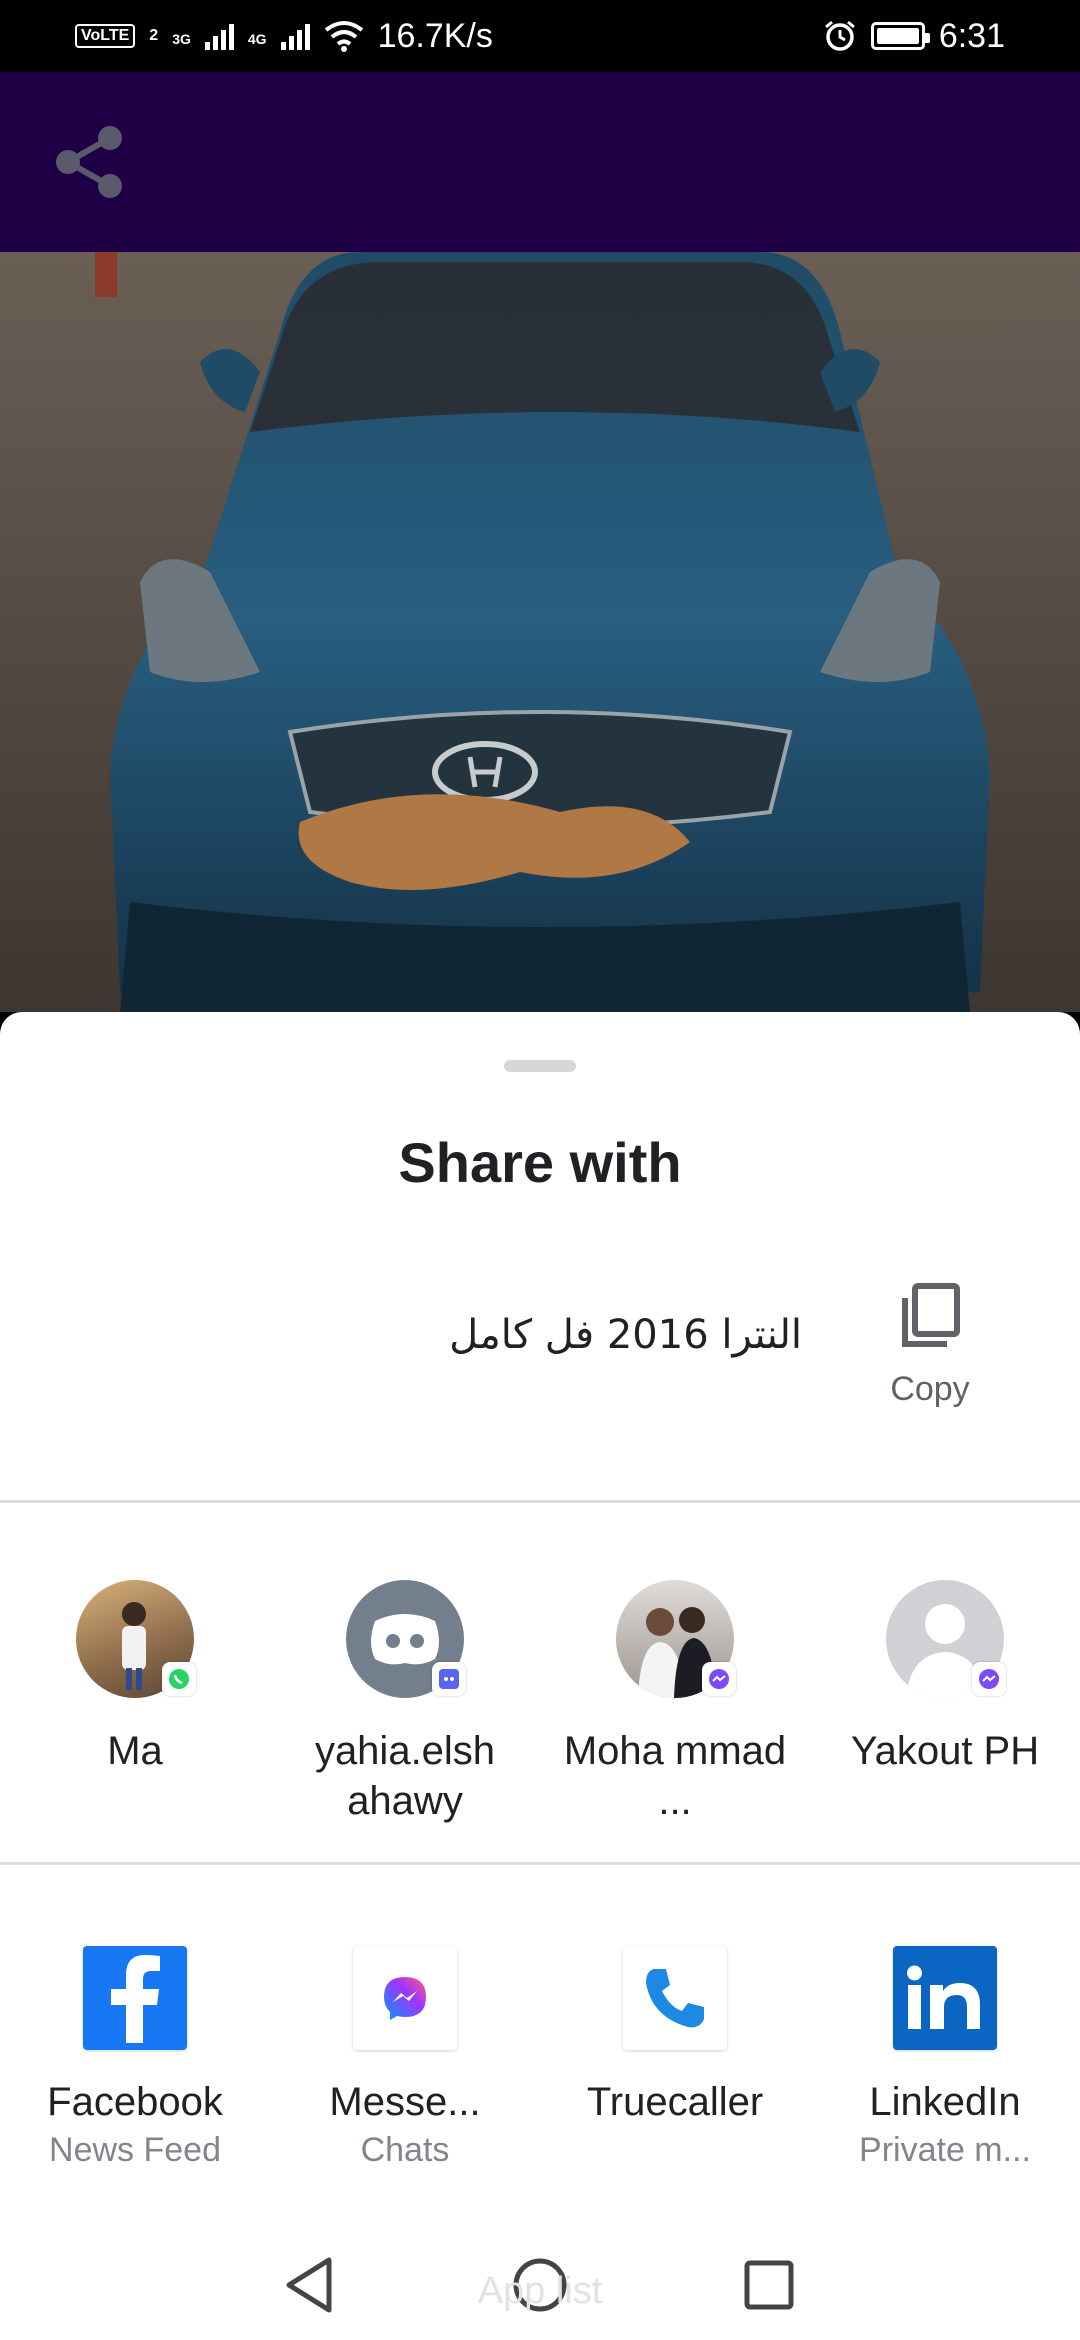 This screenshot has width=1080, height=2340. What do you see at coordinates (945, 1703) in the screenshot?
I see `direct-target-yakout: Yakout PH` at bounding box center [945, 1703].